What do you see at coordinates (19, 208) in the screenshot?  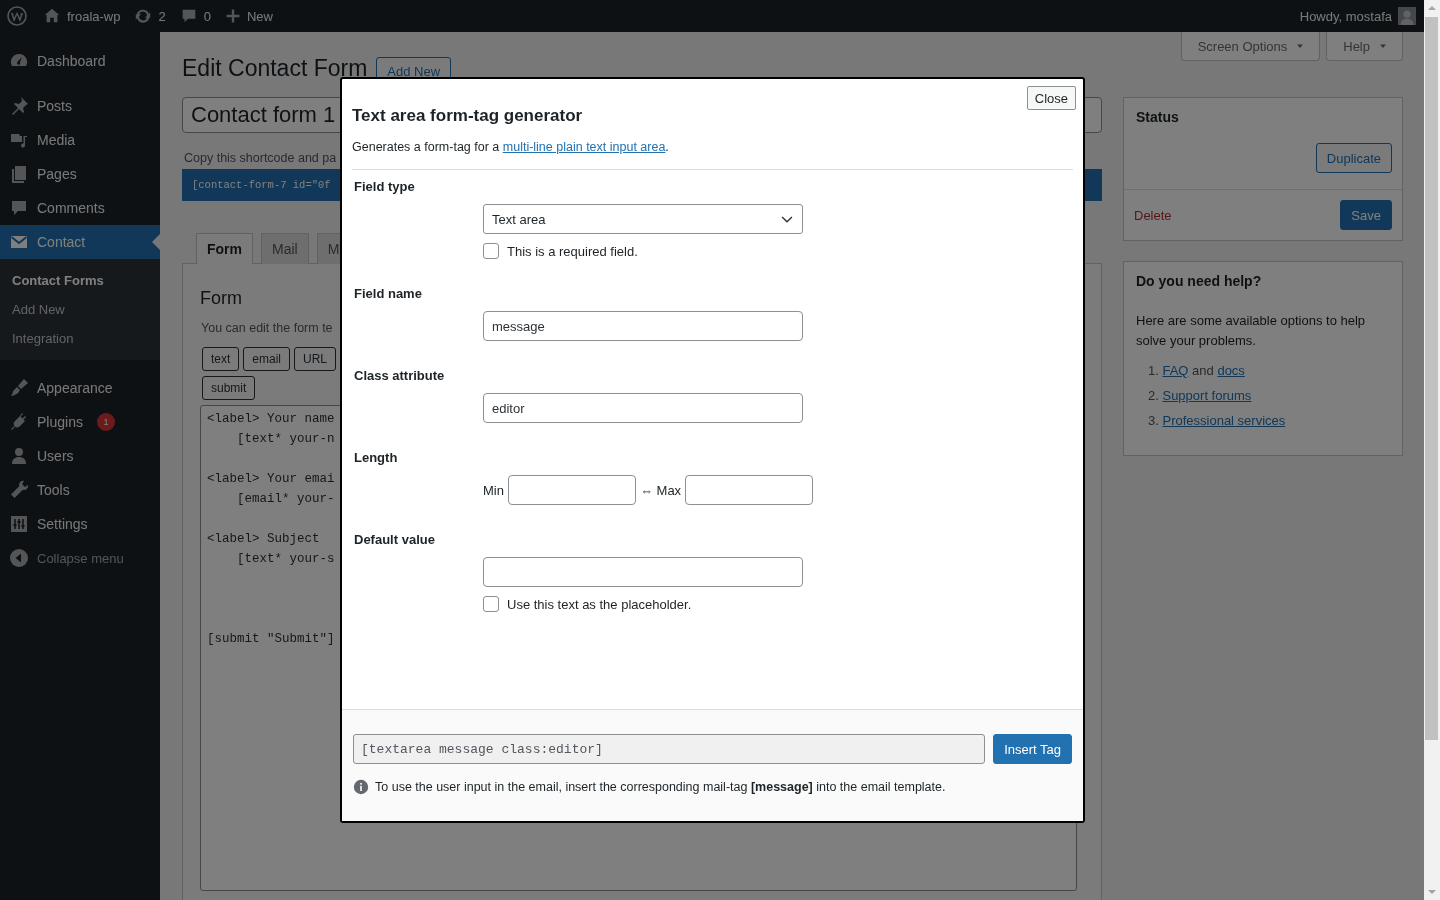 I see `speech-bubble-icon` at bounding box center [19, 208].